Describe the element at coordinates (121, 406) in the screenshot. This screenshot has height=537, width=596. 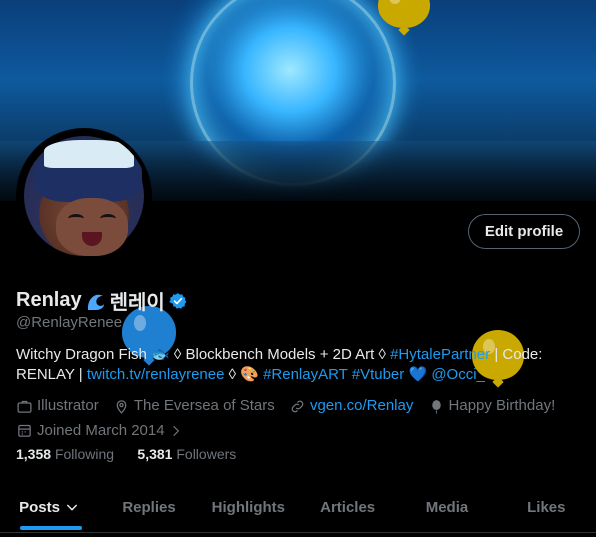
I see `location-pin-icon` at that location.